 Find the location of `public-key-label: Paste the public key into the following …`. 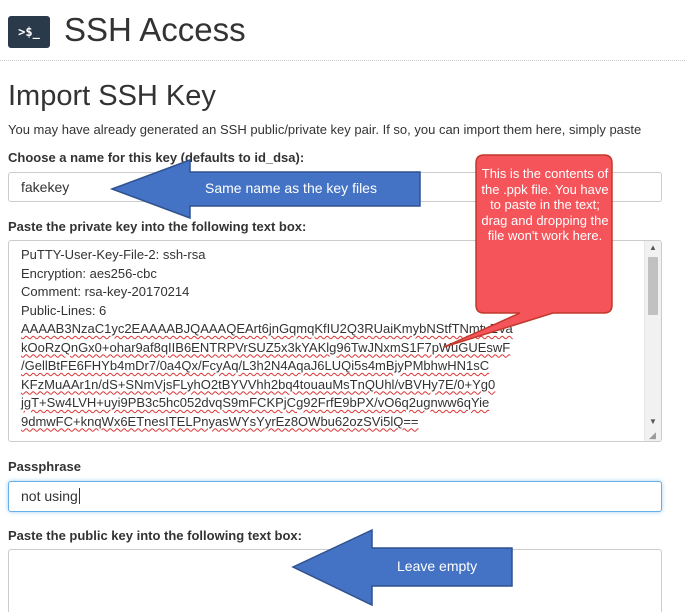

public-key-label: Paste the public key into the following … is located at coordinates (155, 535).